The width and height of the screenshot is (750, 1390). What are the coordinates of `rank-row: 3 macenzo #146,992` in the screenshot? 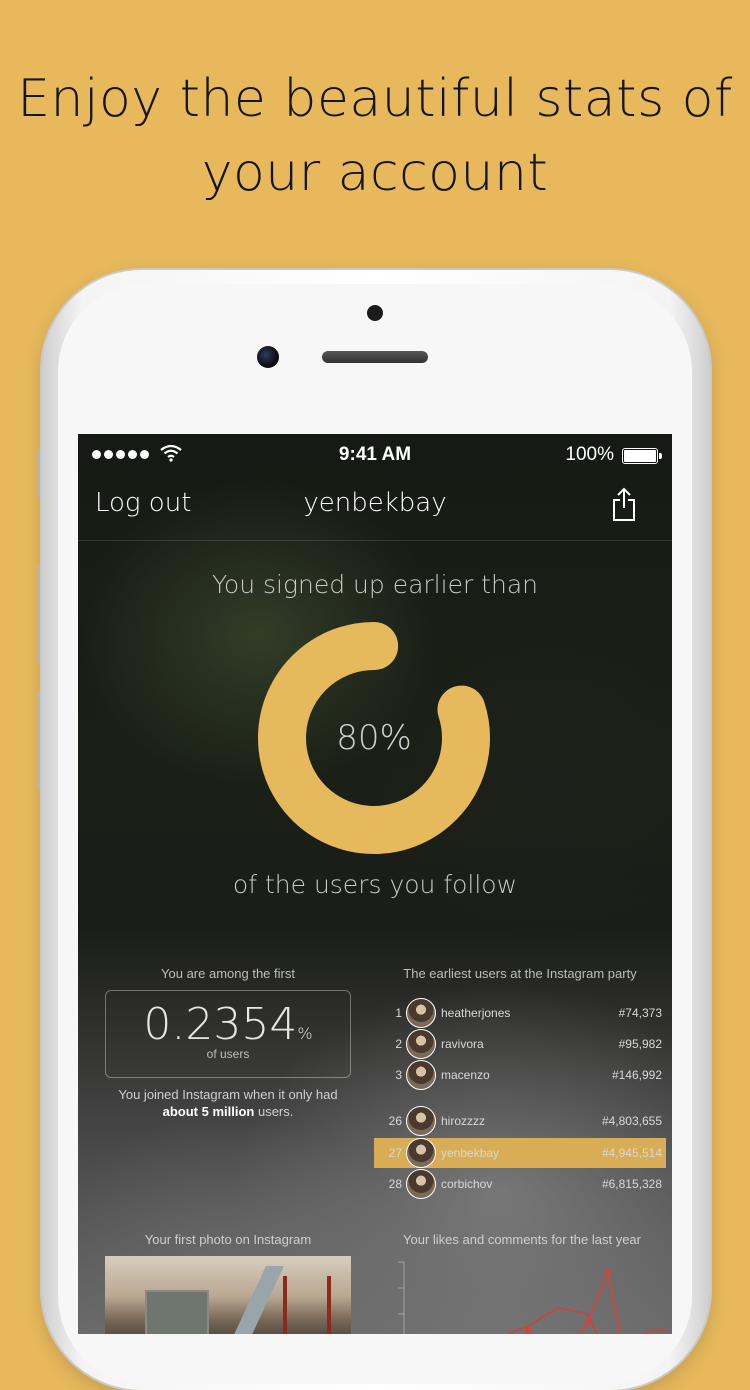 It's located at (520, 1075).